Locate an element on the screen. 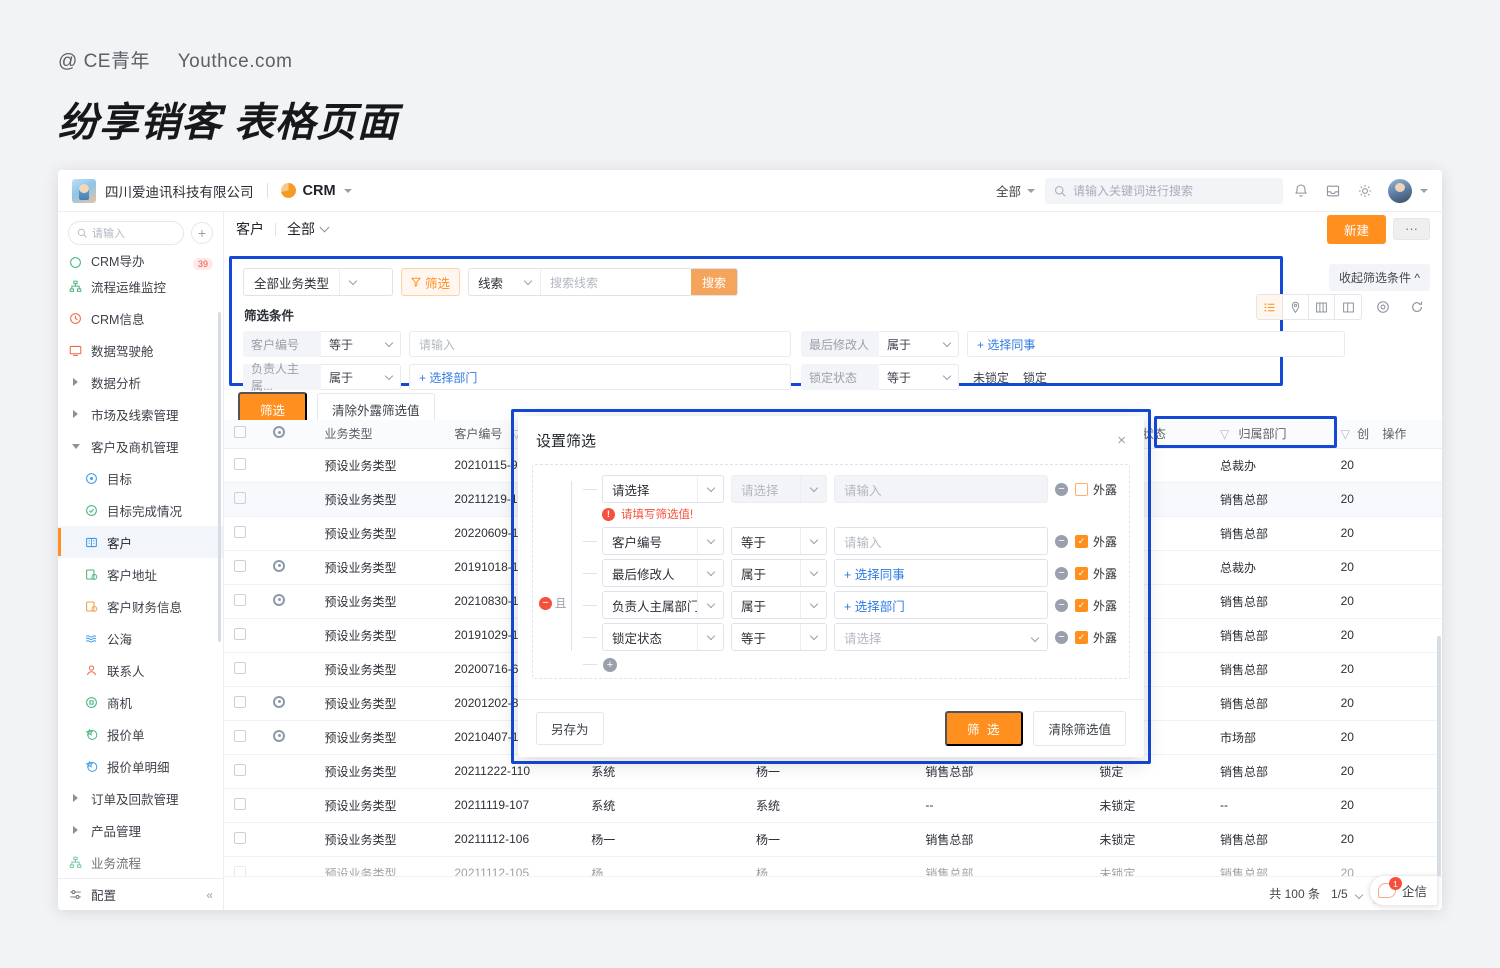 This screenshot has height=968, width=1500. table-scrollbar is located at coordinates (1439, 756).